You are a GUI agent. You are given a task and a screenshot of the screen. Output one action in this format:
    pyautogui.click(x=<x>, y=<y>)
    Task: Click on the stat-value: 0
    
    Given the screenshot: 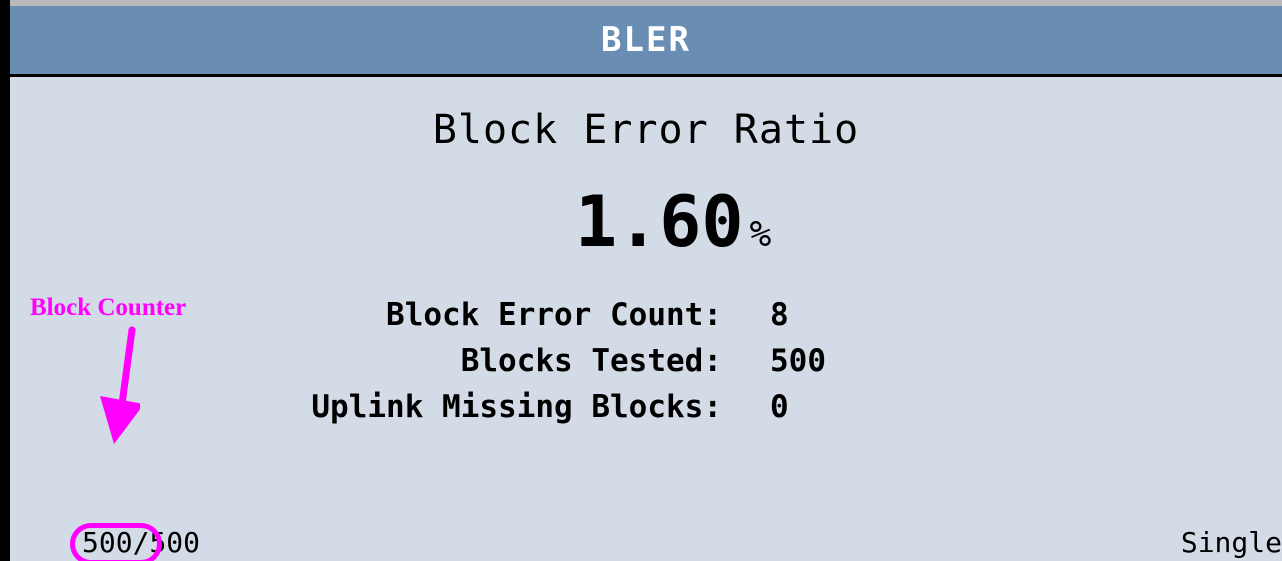 What is the action you would take?
    pyautogui.click(x=779, y=407)
    